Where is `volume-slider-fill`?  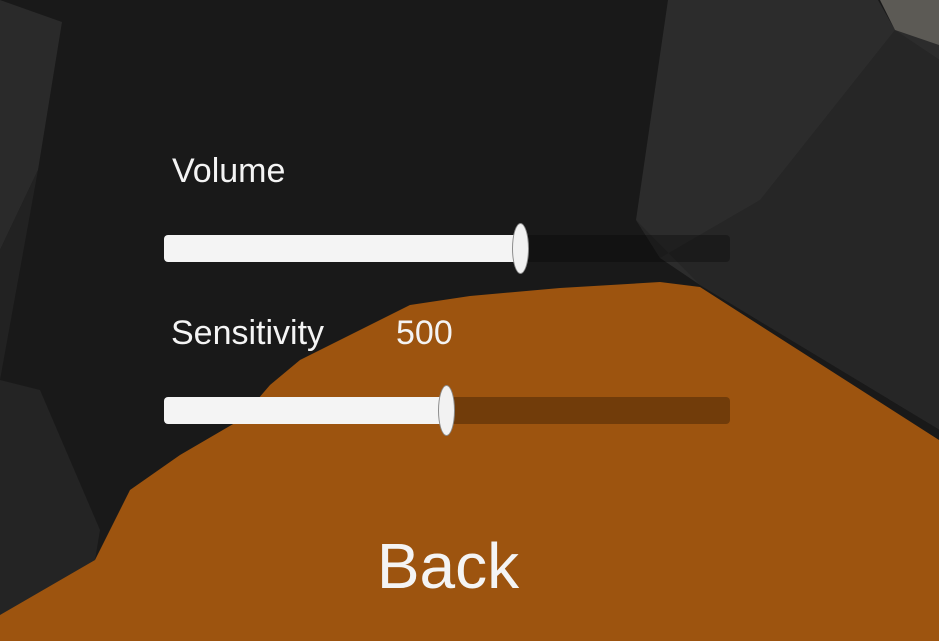
volume-slider-fill is located at coordinates (342, 248).